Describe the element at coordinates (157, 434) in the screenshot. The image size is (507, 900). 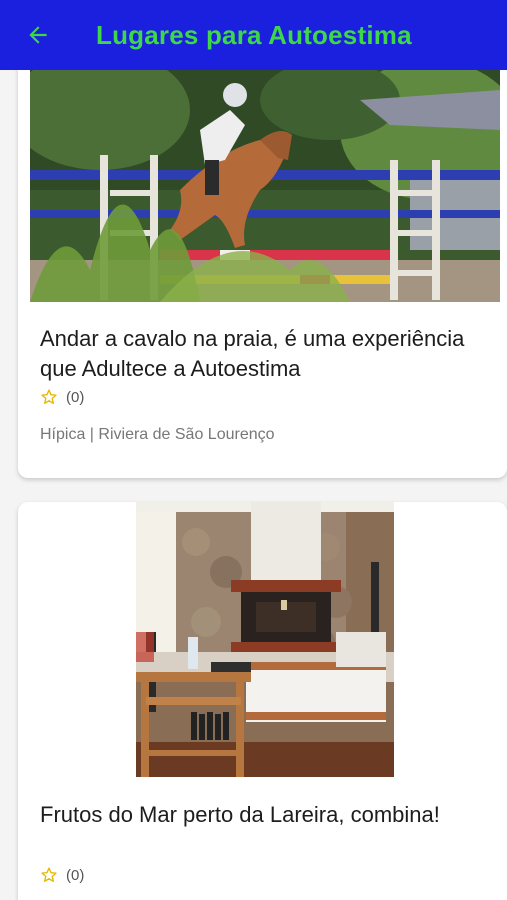
I see `place-meta: Hípica | Riviera de São Lourenço` at that location.